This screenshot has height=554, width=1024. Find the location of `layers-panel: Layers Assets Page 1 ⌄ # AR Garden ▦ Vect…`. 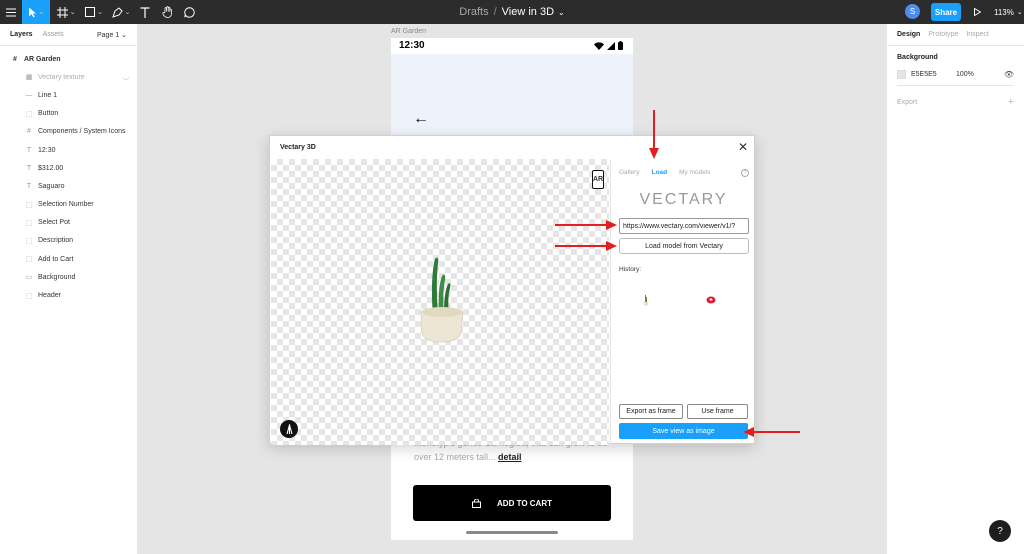

layers-panel: Layers Assets Page 1 ⌄ # AR Garden ▦ Vect… is located at coordinates (69, 289).